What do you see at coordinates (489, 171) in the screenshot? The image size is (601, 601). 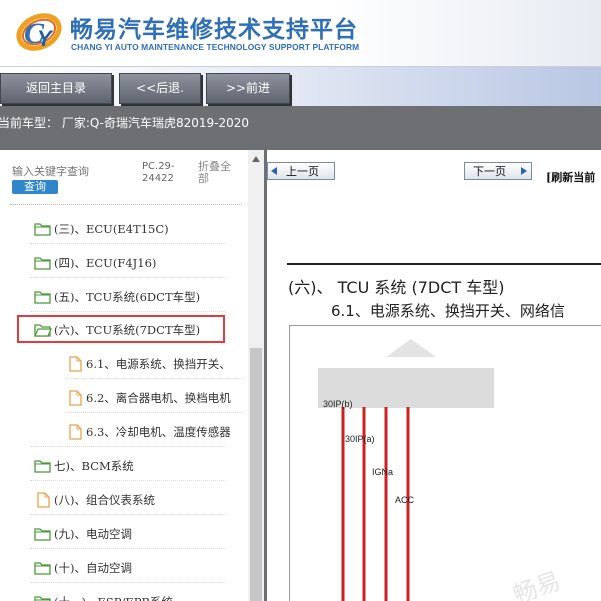 I see `next-page-label: 下一页` at bounding box center [489, 171].